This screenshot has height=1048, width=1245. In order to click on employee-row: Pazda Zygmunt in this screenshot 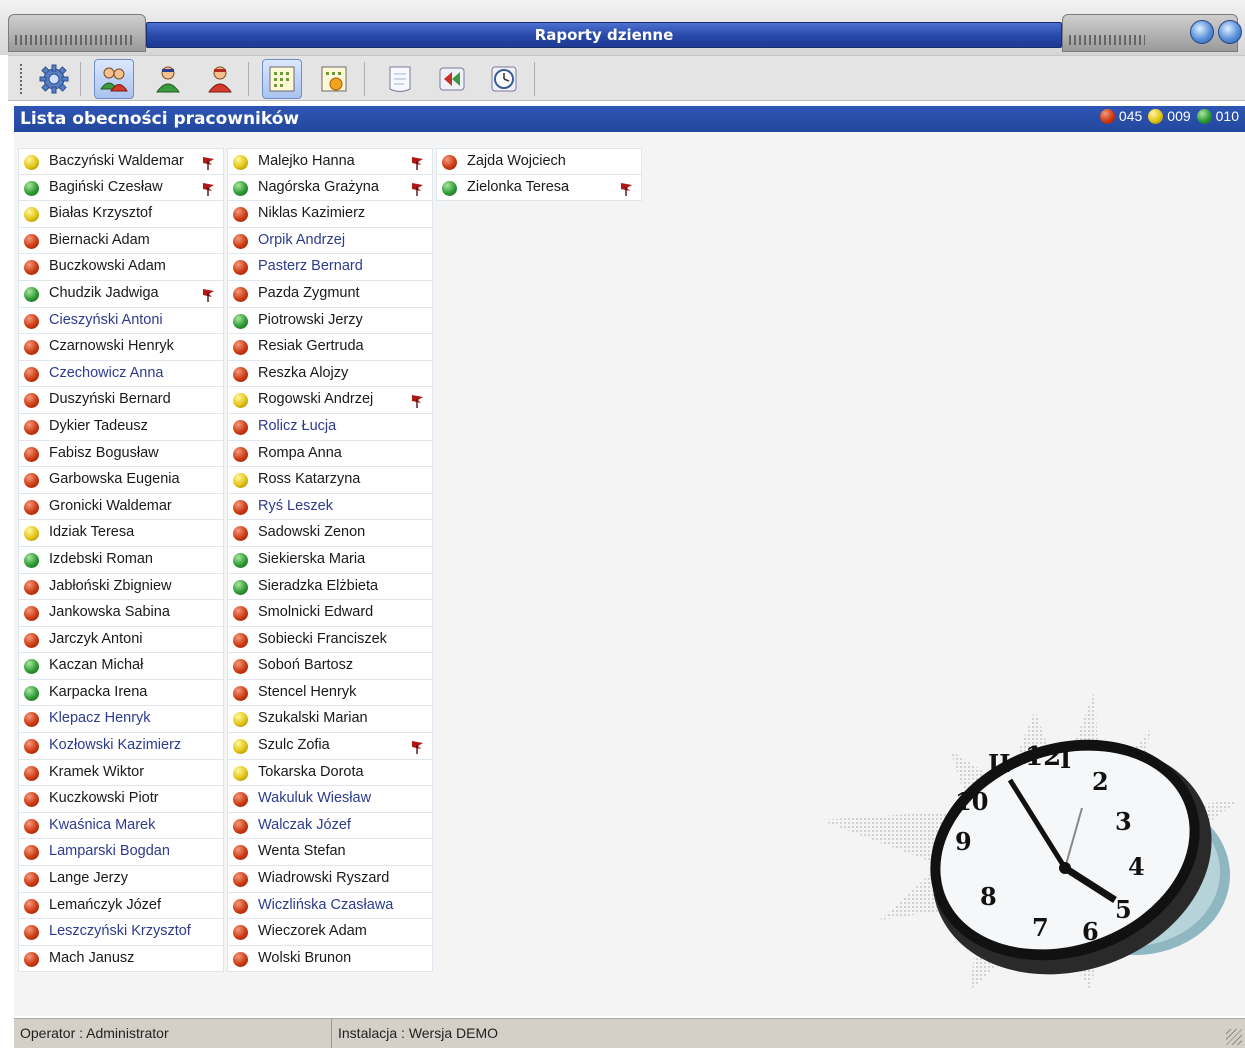, I will do `click(330, 294)`.